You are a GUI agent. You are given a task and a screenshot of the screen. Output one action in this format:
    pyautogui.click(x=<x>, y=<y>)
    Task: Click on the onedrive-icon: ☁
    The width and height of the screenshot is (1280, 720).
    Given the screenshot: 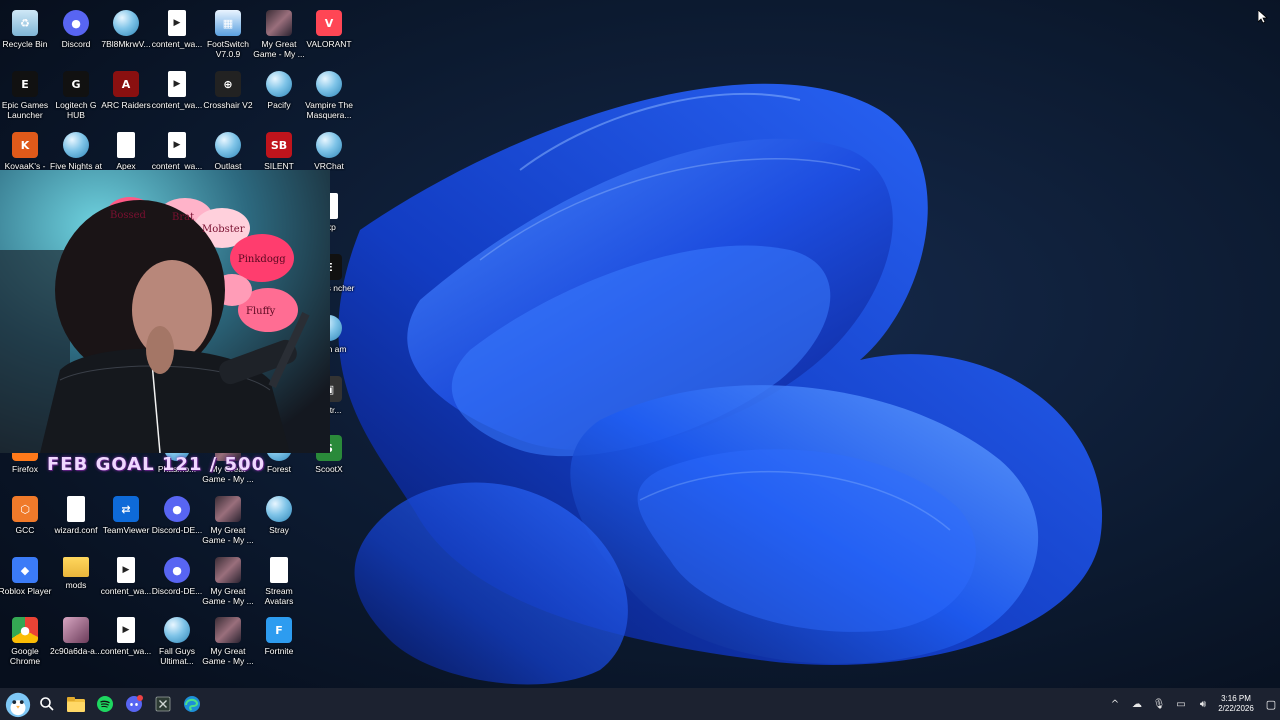 What is the action you would take?
    pyautogui.click(x=1137, y=704)
    